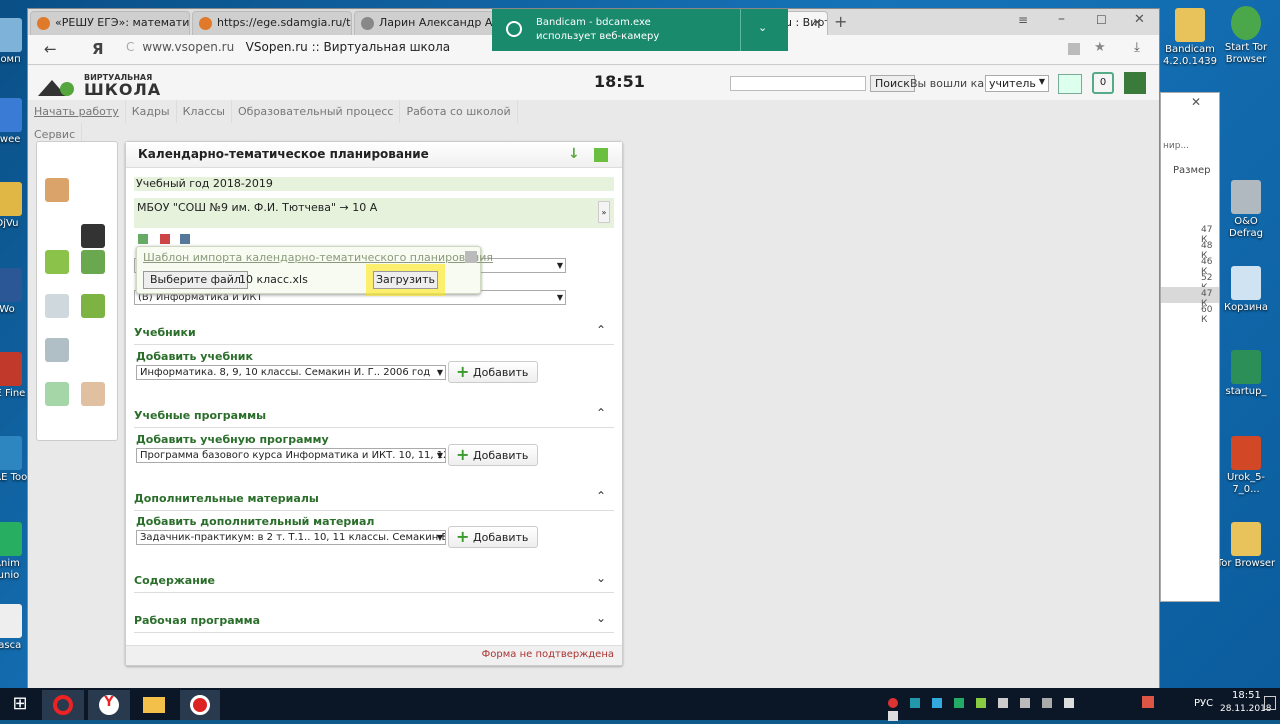 The width and height of the screenshot is (1280, 724). Describe the element at coordinates (272, 23) in the screenshot. I see `tab-sdamgia: https://ege.sdamgia.ru/test?` at that location.